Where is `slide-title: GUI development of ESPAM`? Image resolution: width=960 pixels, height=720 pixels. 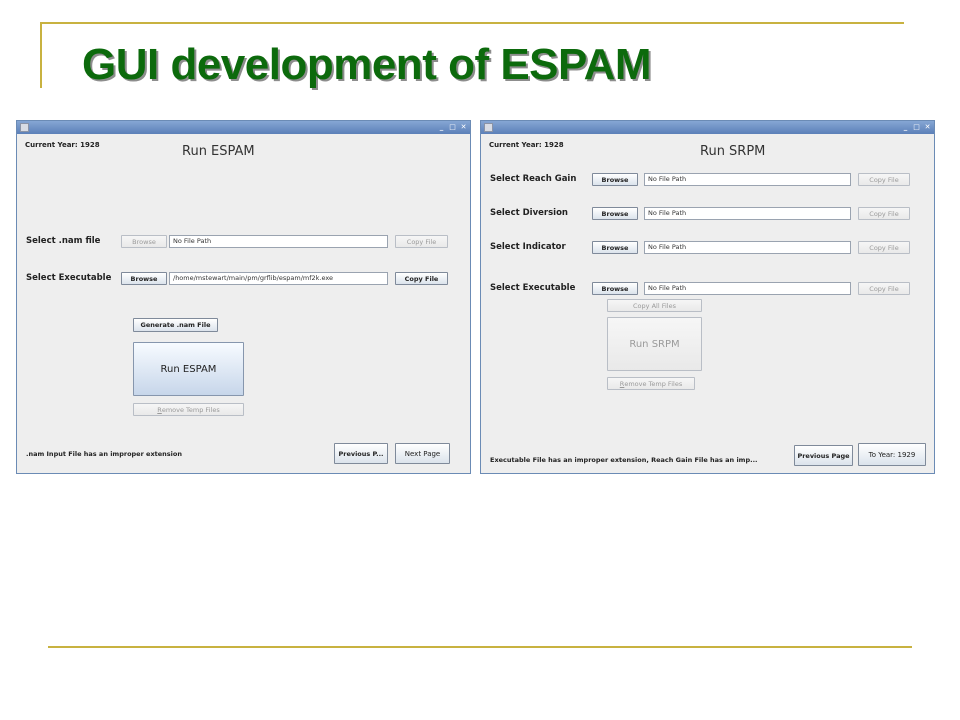
slide-title: GUI development of ESPAM is located at coordinates (367, 64).